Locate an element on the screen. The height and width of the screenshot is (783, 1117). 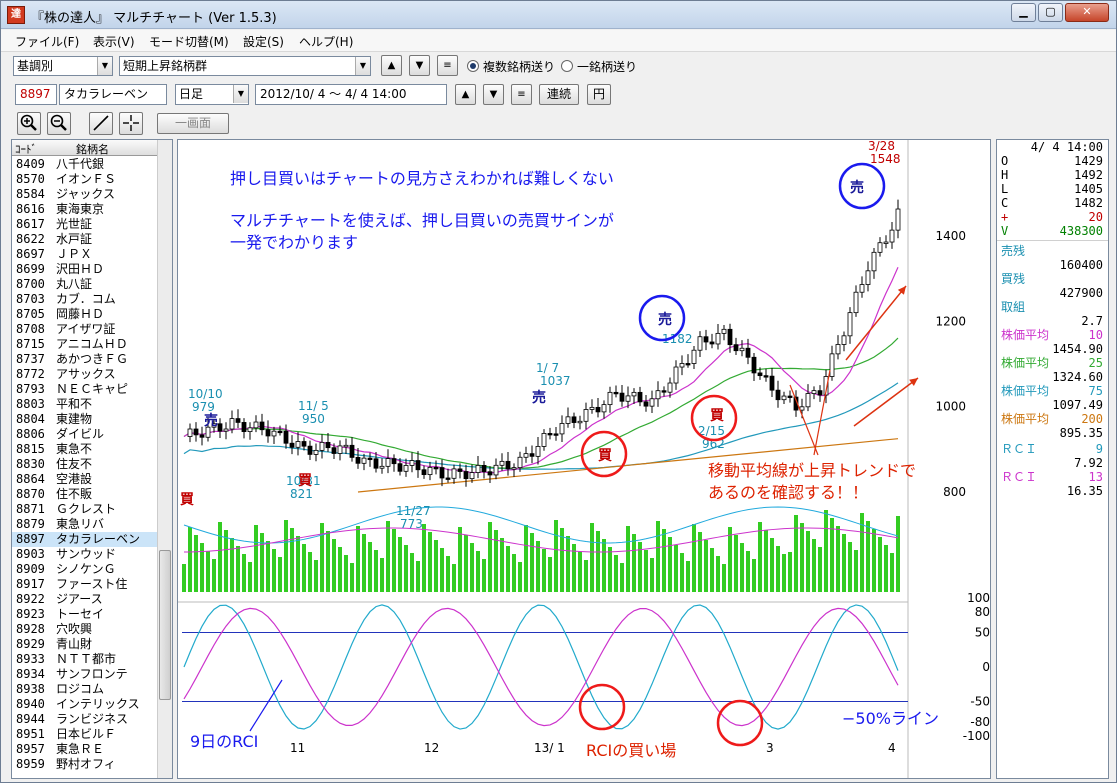
radio-multi is located at coordinates (473, 66).